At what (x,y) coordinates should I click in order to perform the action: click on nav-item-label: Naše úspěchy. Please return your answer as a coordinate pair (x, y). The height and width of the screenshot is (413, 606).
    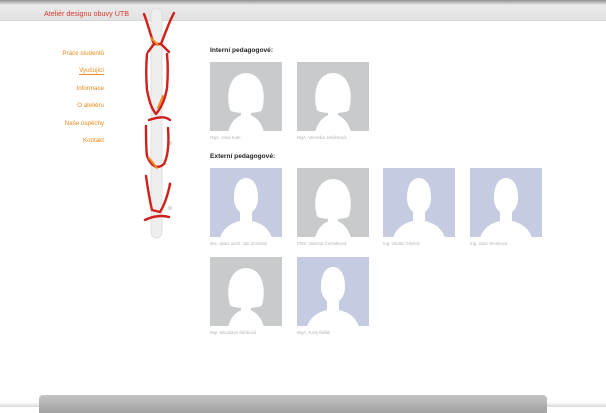
    Looking at the image, I should click on (84, 123).